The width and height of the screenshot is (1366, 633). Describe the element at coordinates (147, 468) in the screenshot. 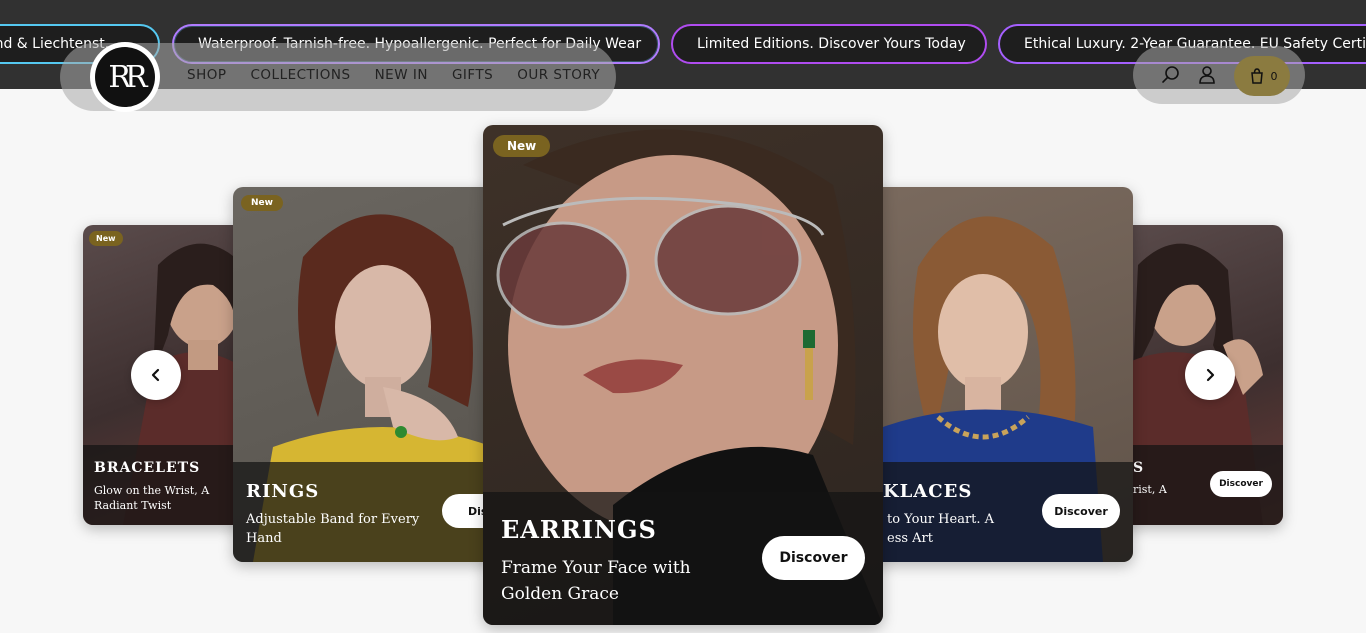

I see `card-title: BRACELETS` at that location.